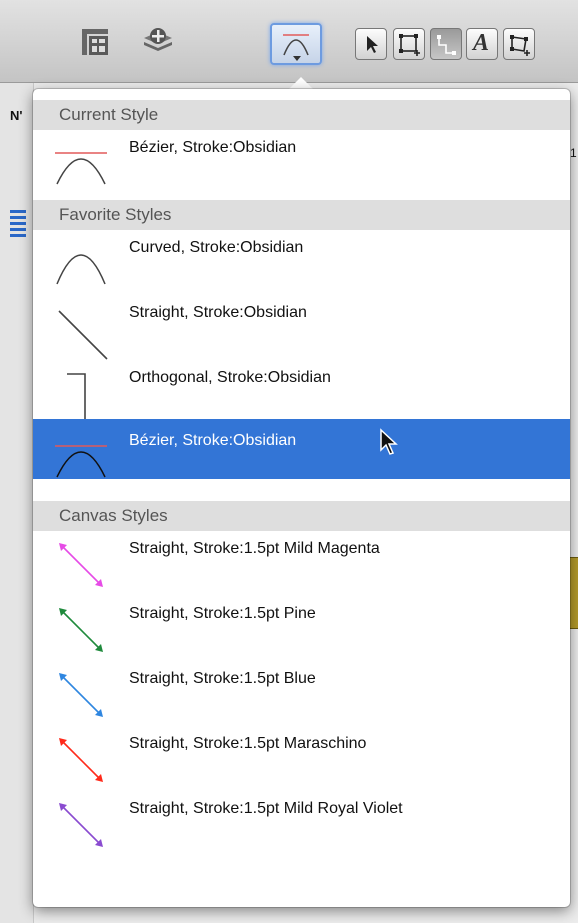 The height and width of the screenshot is (923, 578). What do you see at coordinates (266, 808) in the screenshot?
I see `menu-item-label: Straight, Stroke:1.5pt Mild Royal Violet` at bounding box center [266, 808].